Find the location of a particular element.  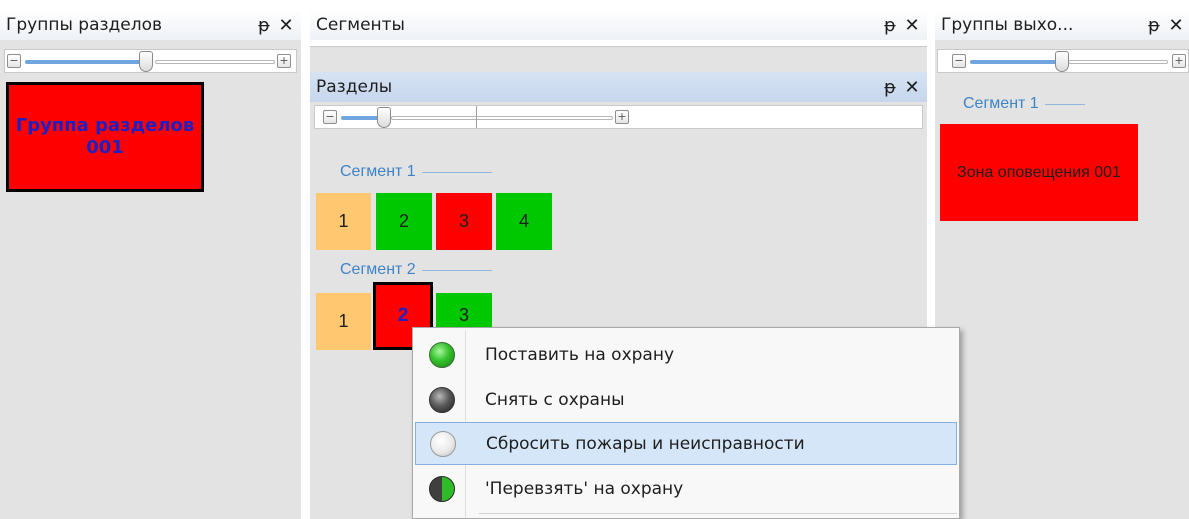

segment-2-header: Сегмент 2 is located at coordinates (416, 270).